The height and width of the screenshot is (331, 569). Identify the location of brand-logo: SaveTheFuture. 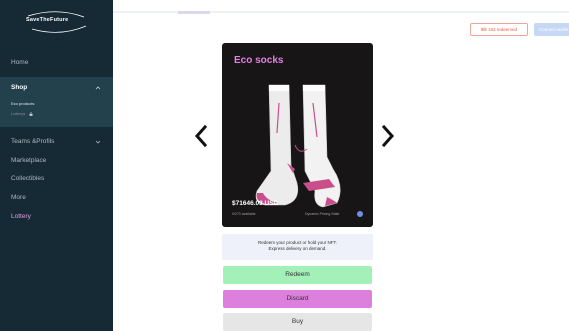
(57, 23).